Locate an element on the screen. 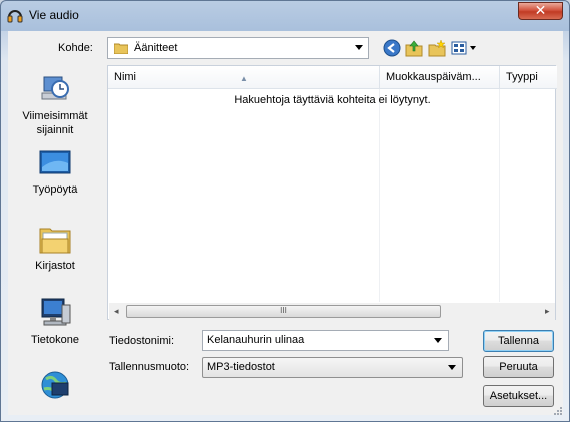 This screenshot has width=570, height=422. filename-label: Tiedostonimi: is located at coordinates (142, 341).